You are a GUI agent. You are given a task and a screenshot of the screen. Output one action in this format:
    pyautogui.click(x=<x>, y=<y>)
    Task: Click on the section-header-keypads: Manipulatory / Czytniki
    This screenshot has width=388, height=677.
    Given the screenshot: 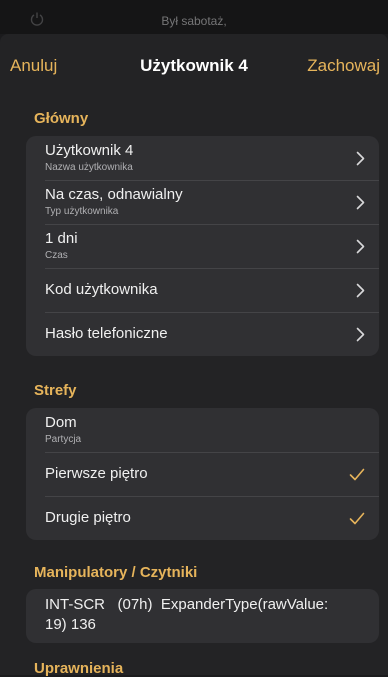 What is the action you would take?
    pyautogui.click(x=116, y=572)
    